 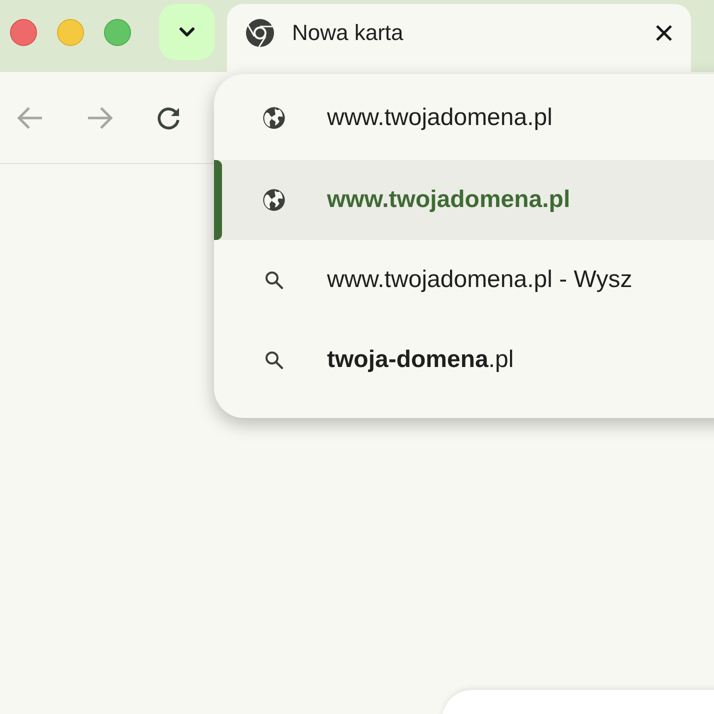 I want to click on suggestion-item: www.twojadomena.pl - Wysz, so click(x=464, y=280).